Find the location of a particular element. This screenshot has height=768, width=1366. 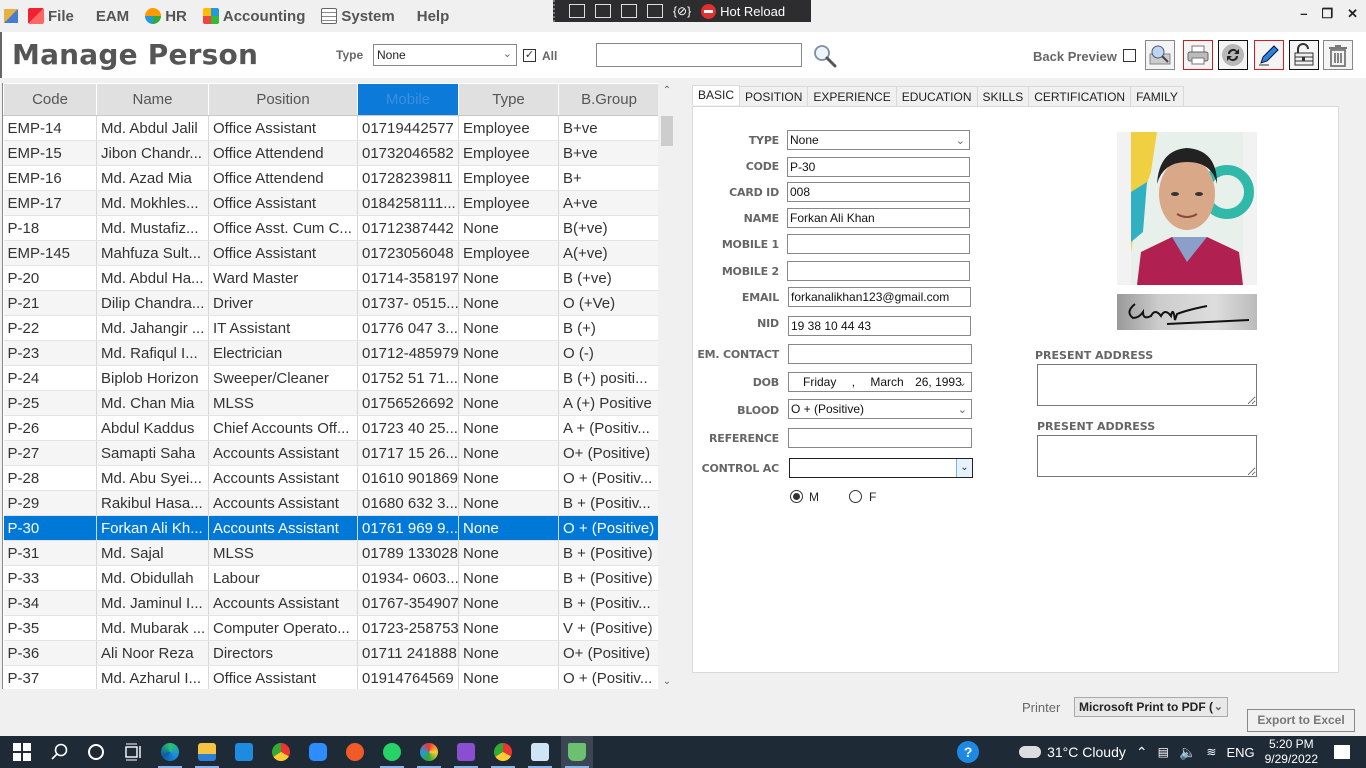

blood-select: O + (Positive) ⌄ is located at coordinates (880, 409).